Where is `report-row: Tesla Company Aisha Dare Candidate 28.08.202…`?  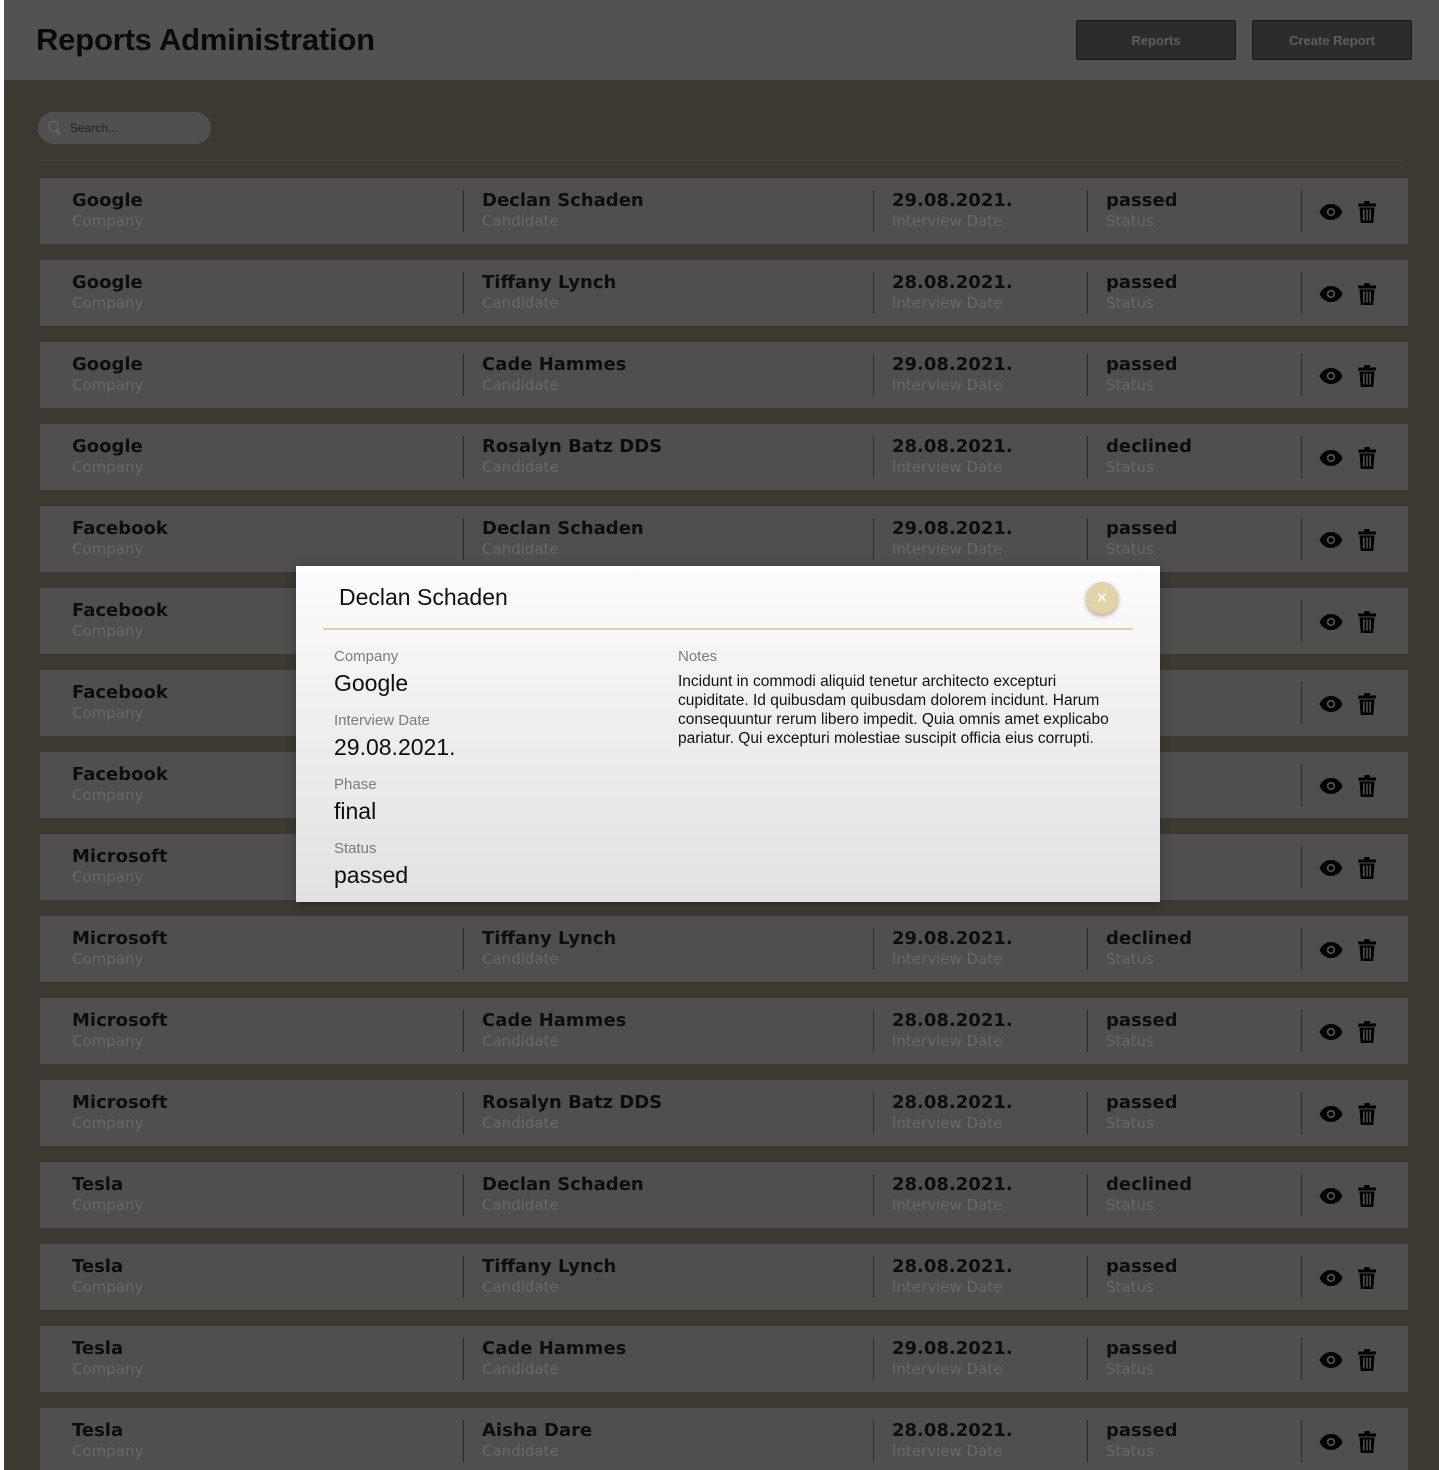
report-row: Tesla Company Aisha Dare Candidate 28.08.202… is located at coordinates (724, 1439).